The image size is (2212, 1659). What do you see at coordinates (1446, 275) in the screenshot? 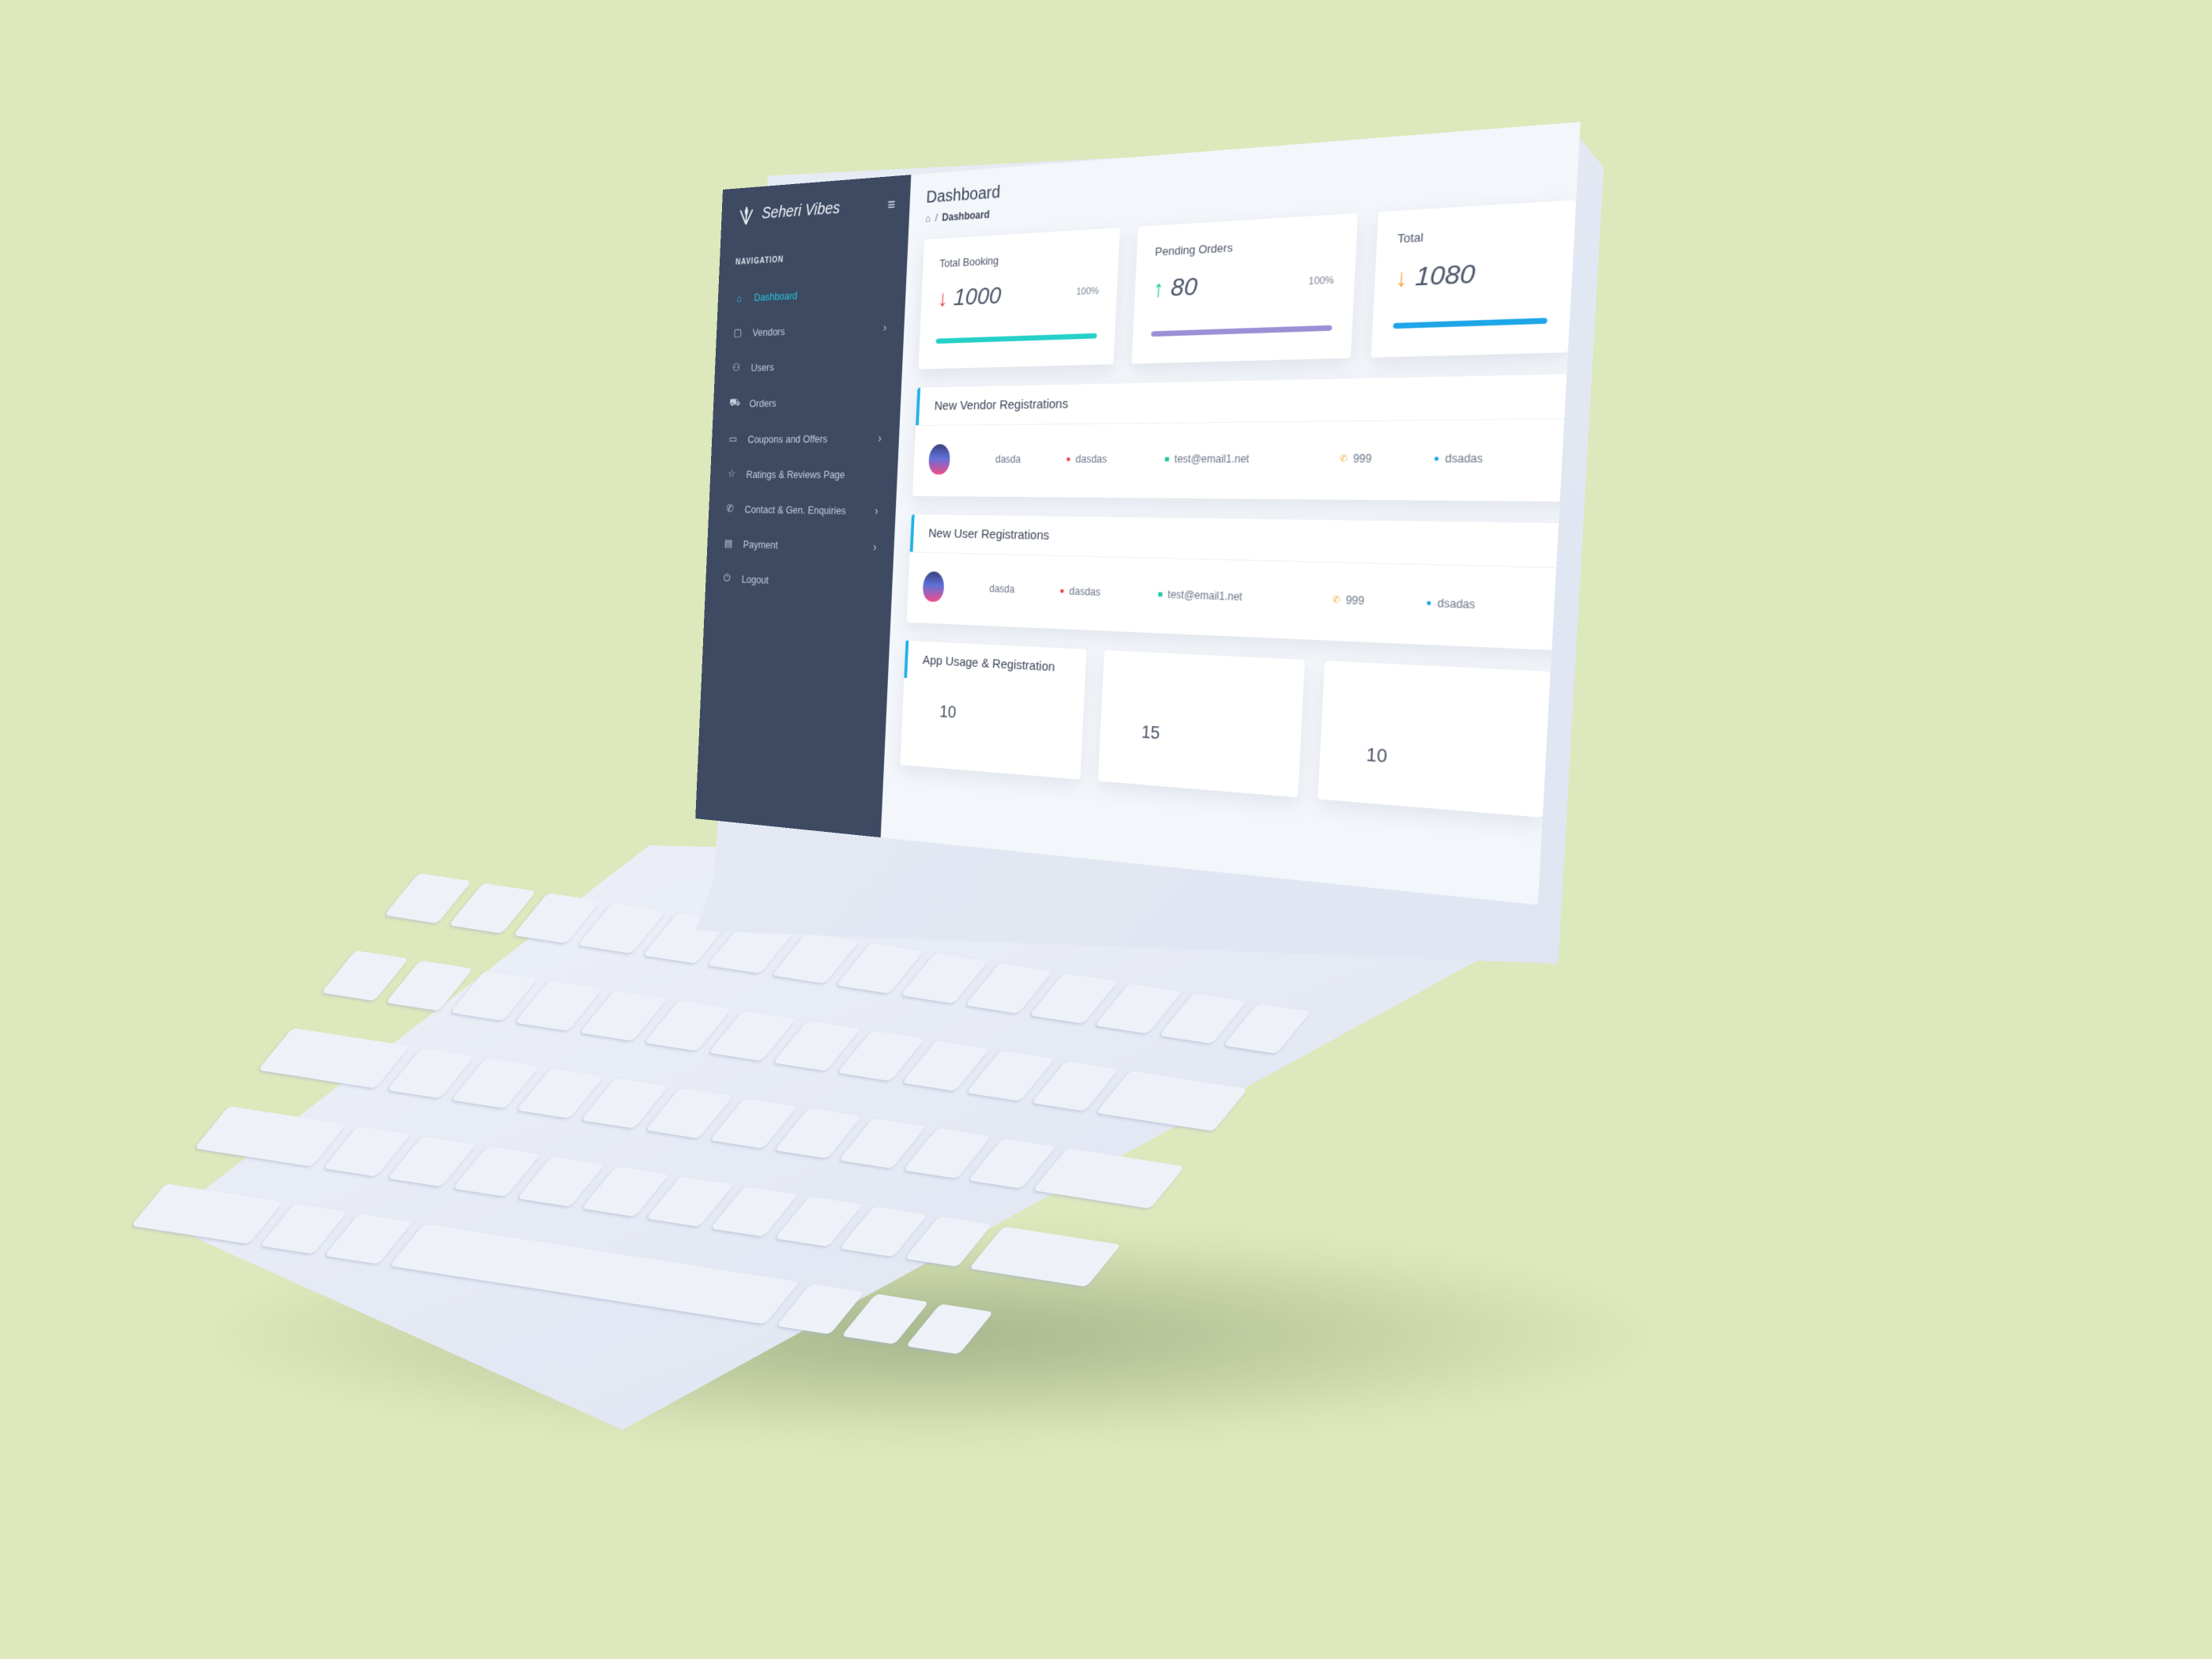
I see `stat-value: 1080` at bounding box center [1446, 275].